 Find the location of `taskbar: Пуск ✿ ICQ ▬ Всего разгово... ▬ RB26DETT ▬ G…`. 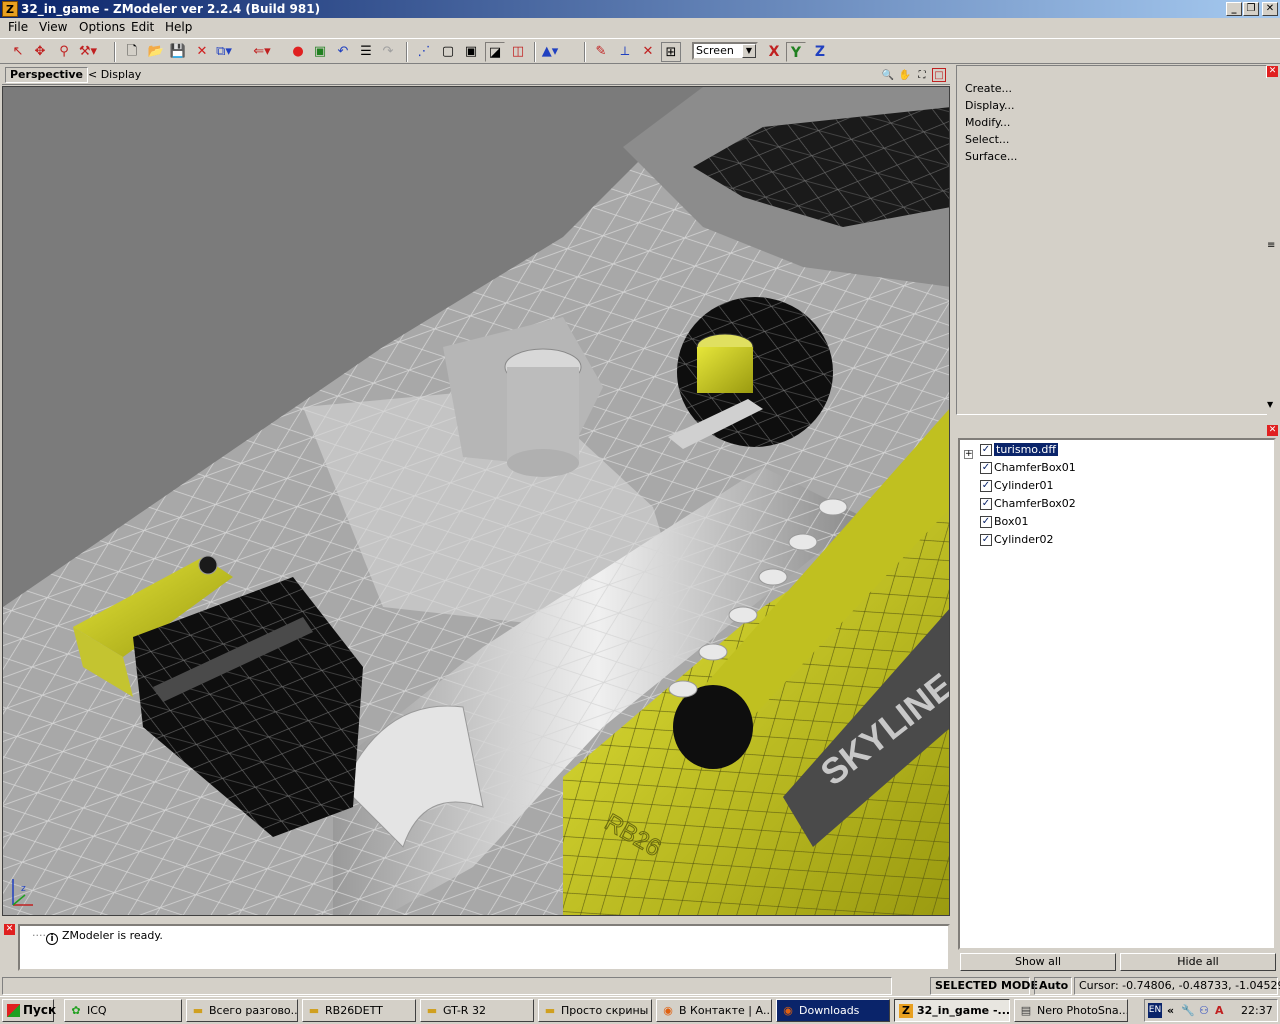

taskbar: Пуск ✿ ICQ ▬ Всего разгово... ▬ RB26DETT ▬ G… is located at coordinates (640, 1010).